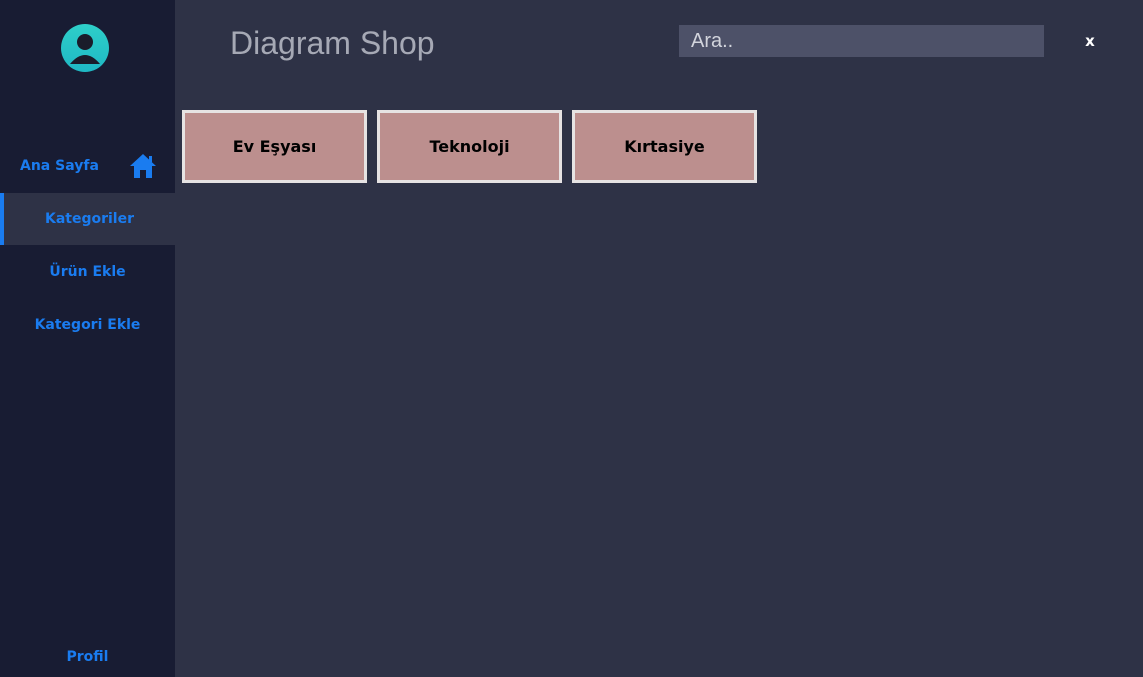  Describe the element at coordinates (85, 48) in the screenshot. I see `user-avatar-icon` at that location.